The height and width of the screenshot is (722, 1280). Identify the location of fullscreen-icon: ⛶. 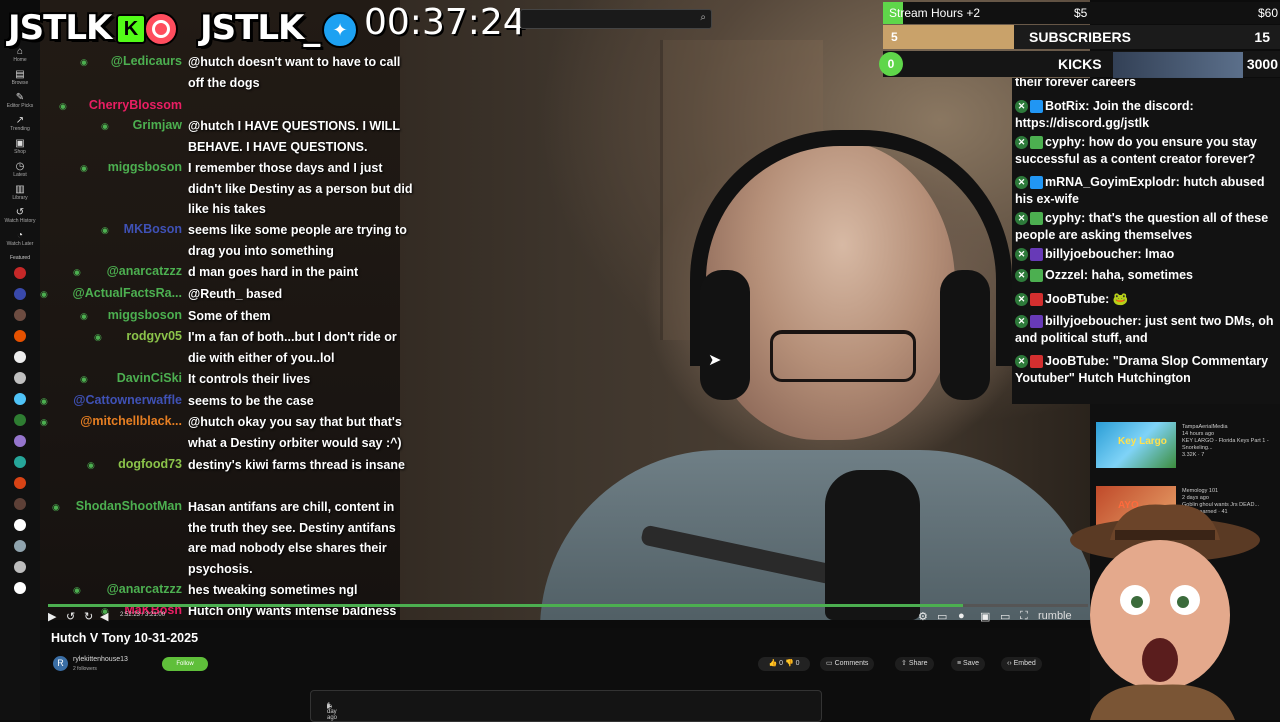
(1024, 616).